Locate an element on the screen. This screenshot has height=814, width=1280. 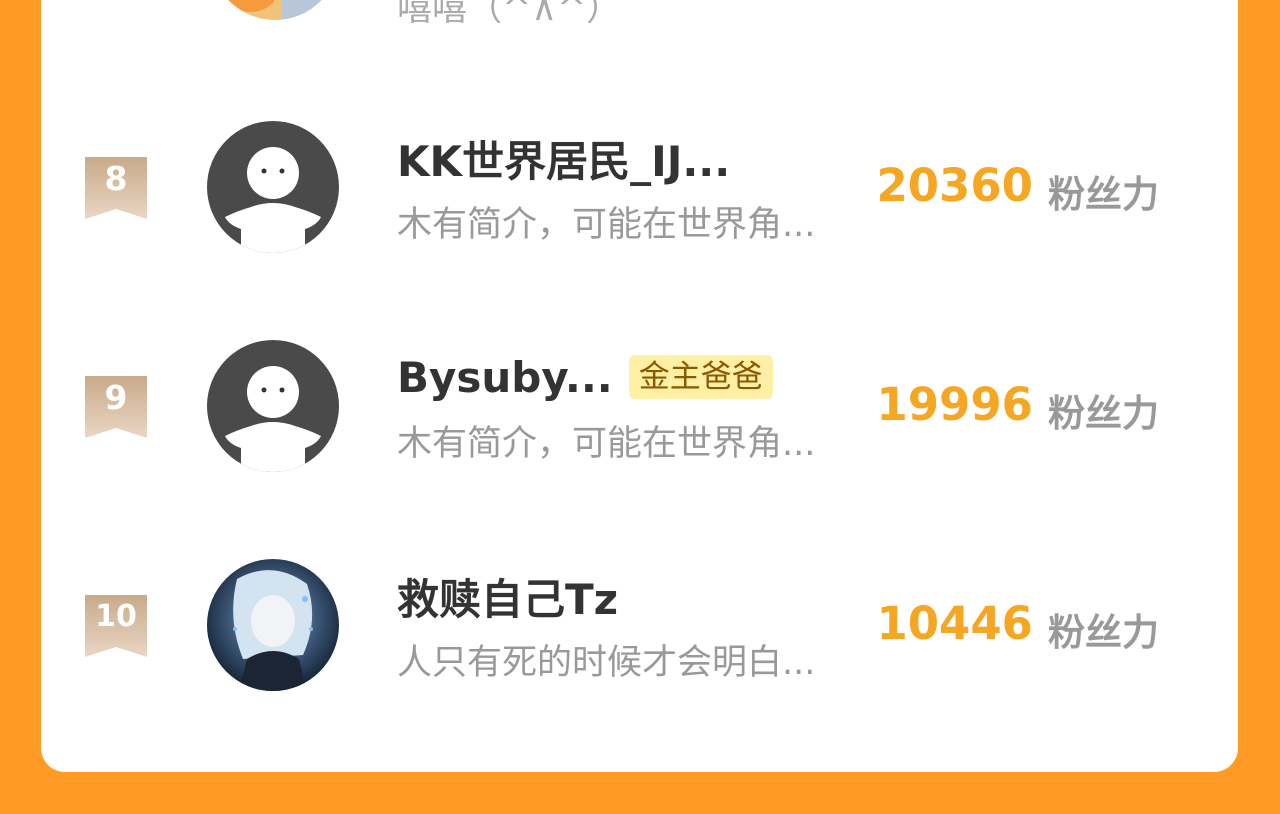
rank-badge: 10 is located at coordinates (116, 626).